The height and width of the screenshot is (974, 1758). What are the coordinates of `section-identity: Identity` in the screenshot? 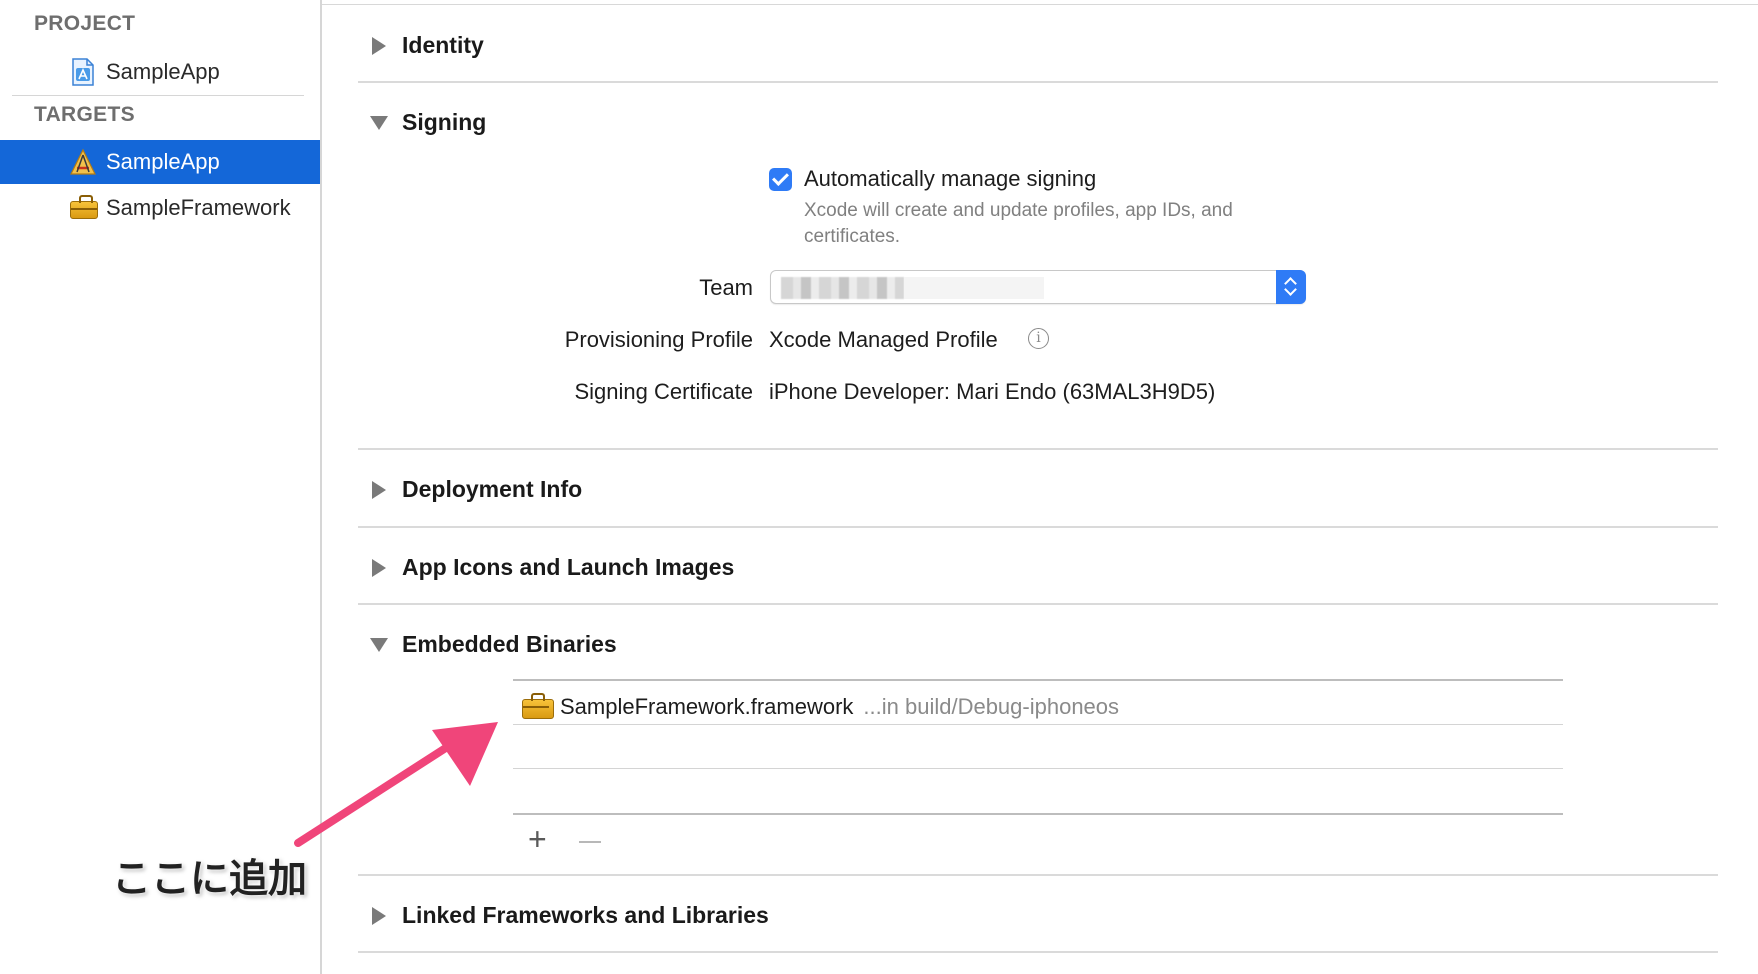 It's located at (427, 45).